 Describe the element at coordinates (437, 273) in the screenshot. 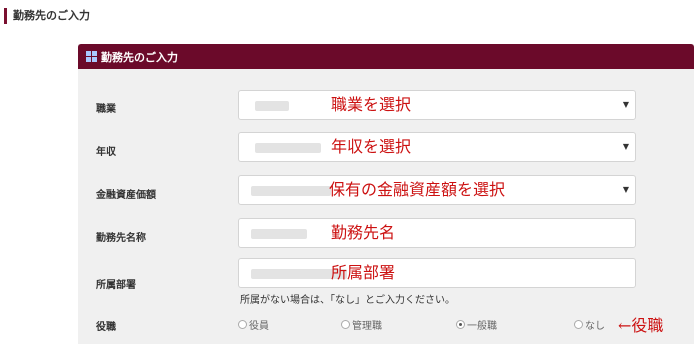

I see `department-input: 所属部署` at that location.